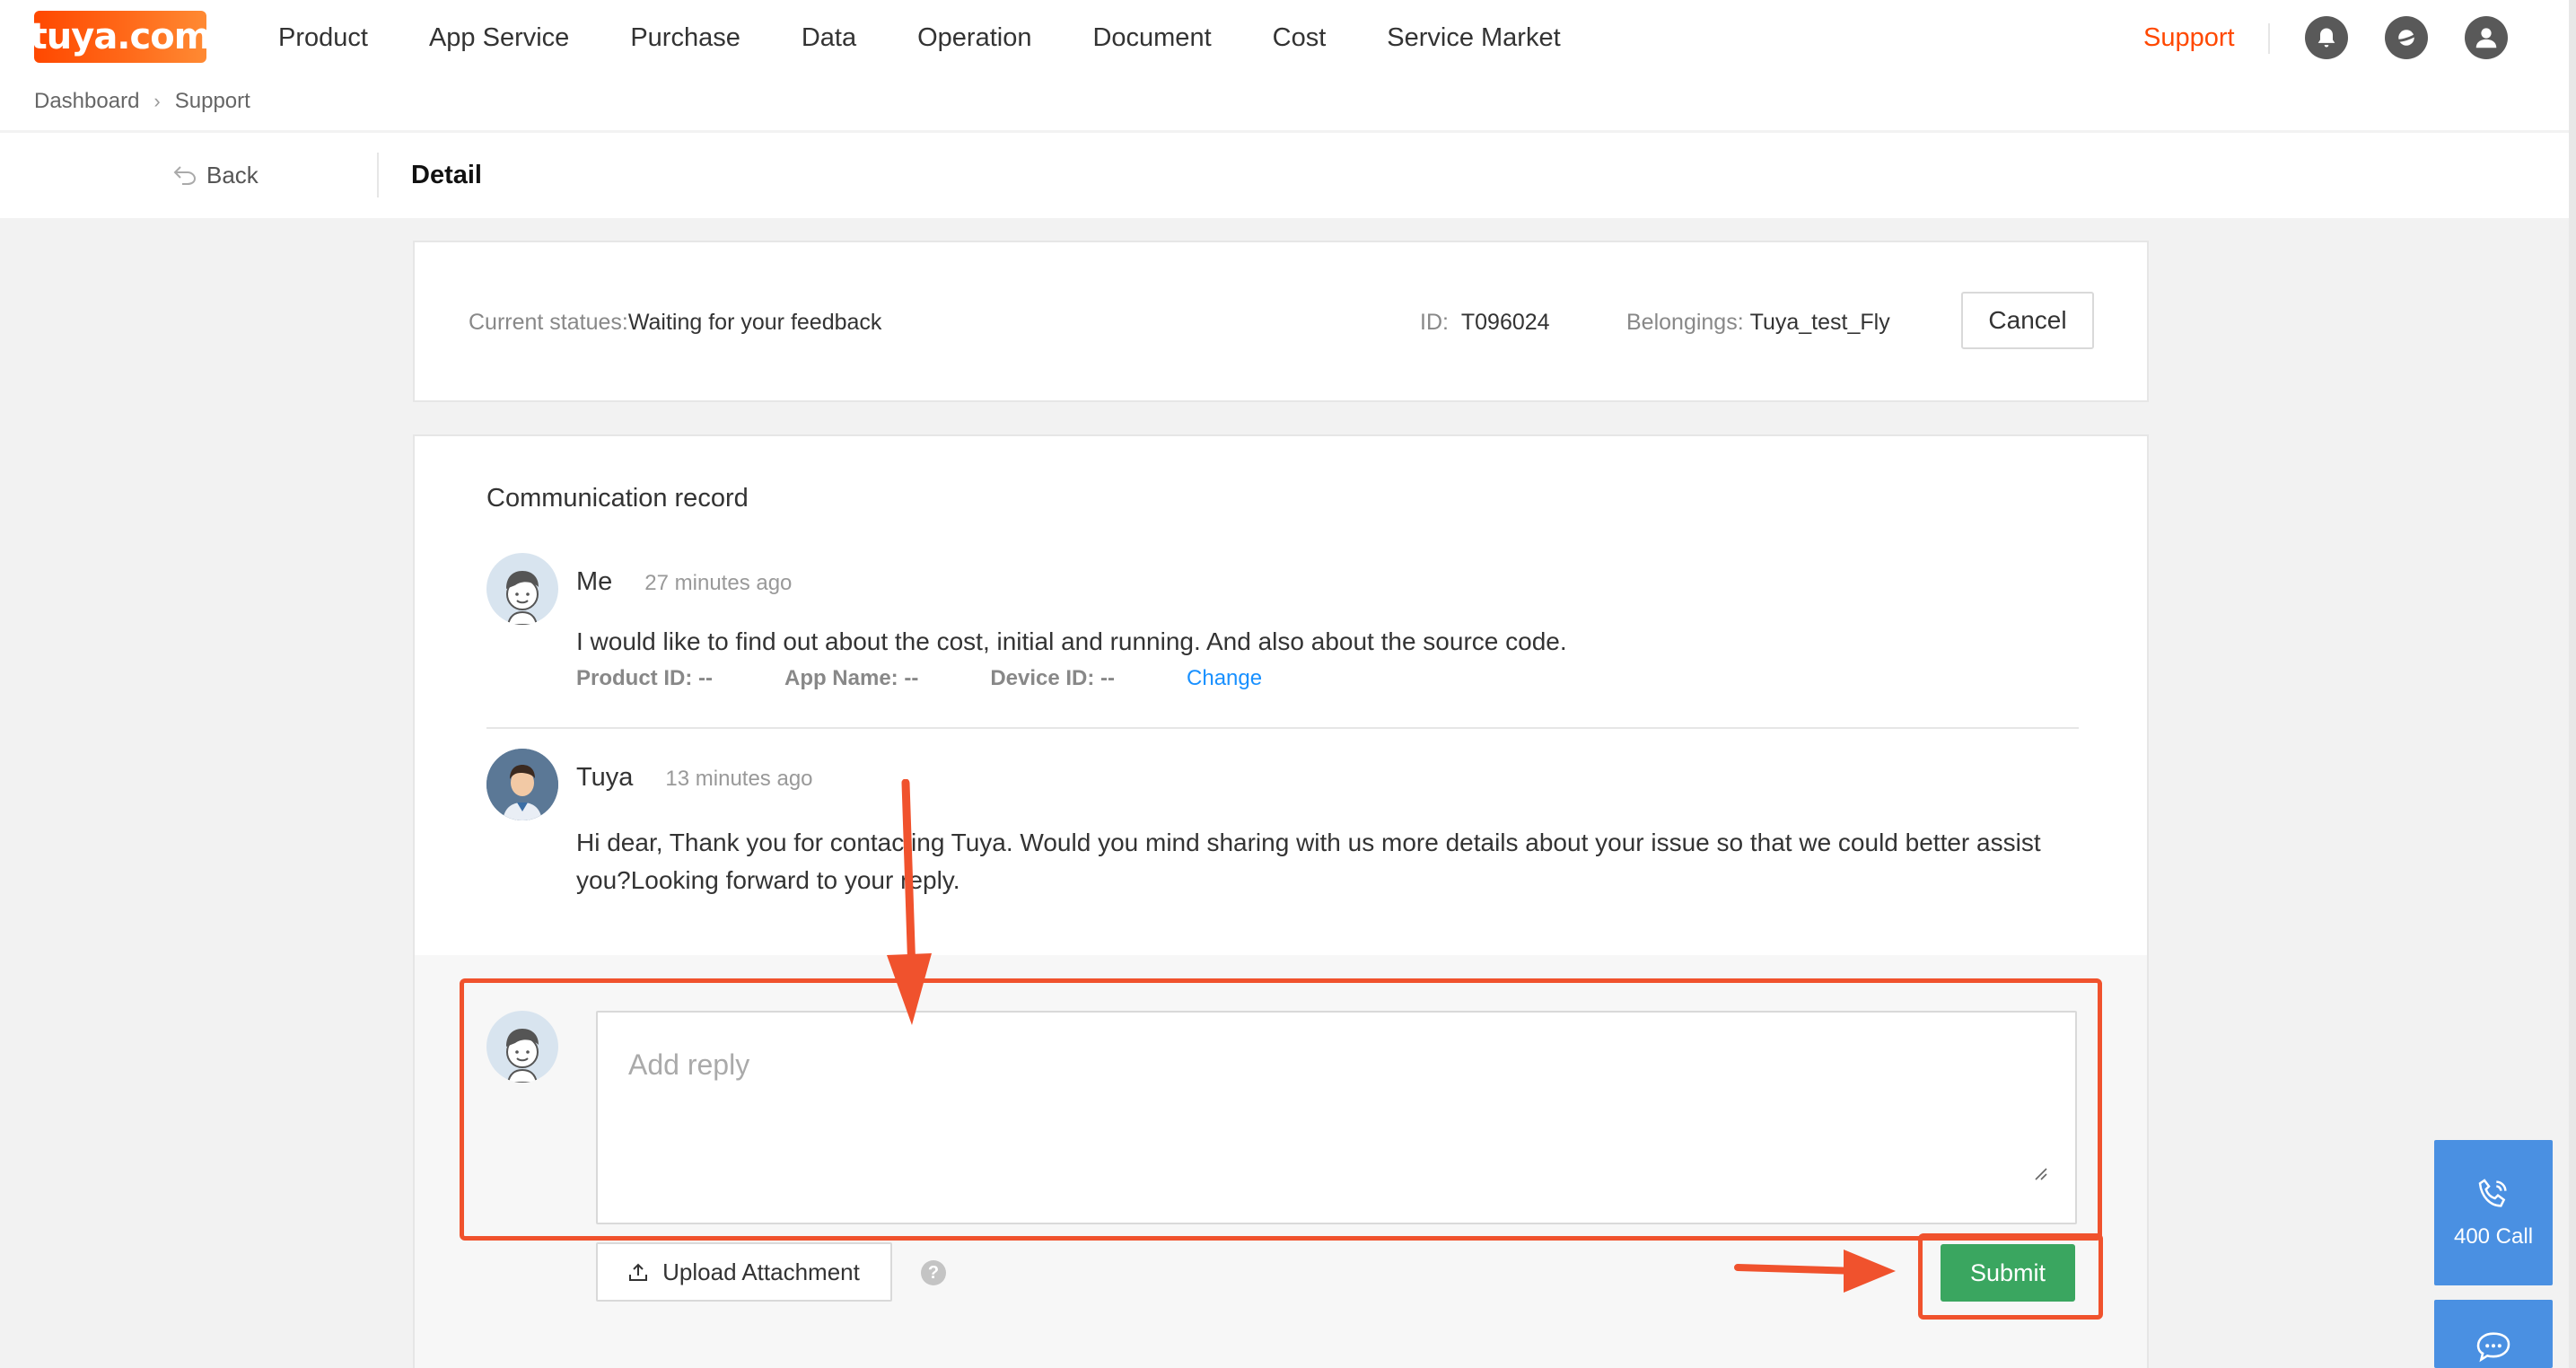 This screenshot has width=2576, height=1368. What do you see at coordinates (2492, 1193) in the screenshot?
I see `phone-icon` at bounding box center [2492, 1193].